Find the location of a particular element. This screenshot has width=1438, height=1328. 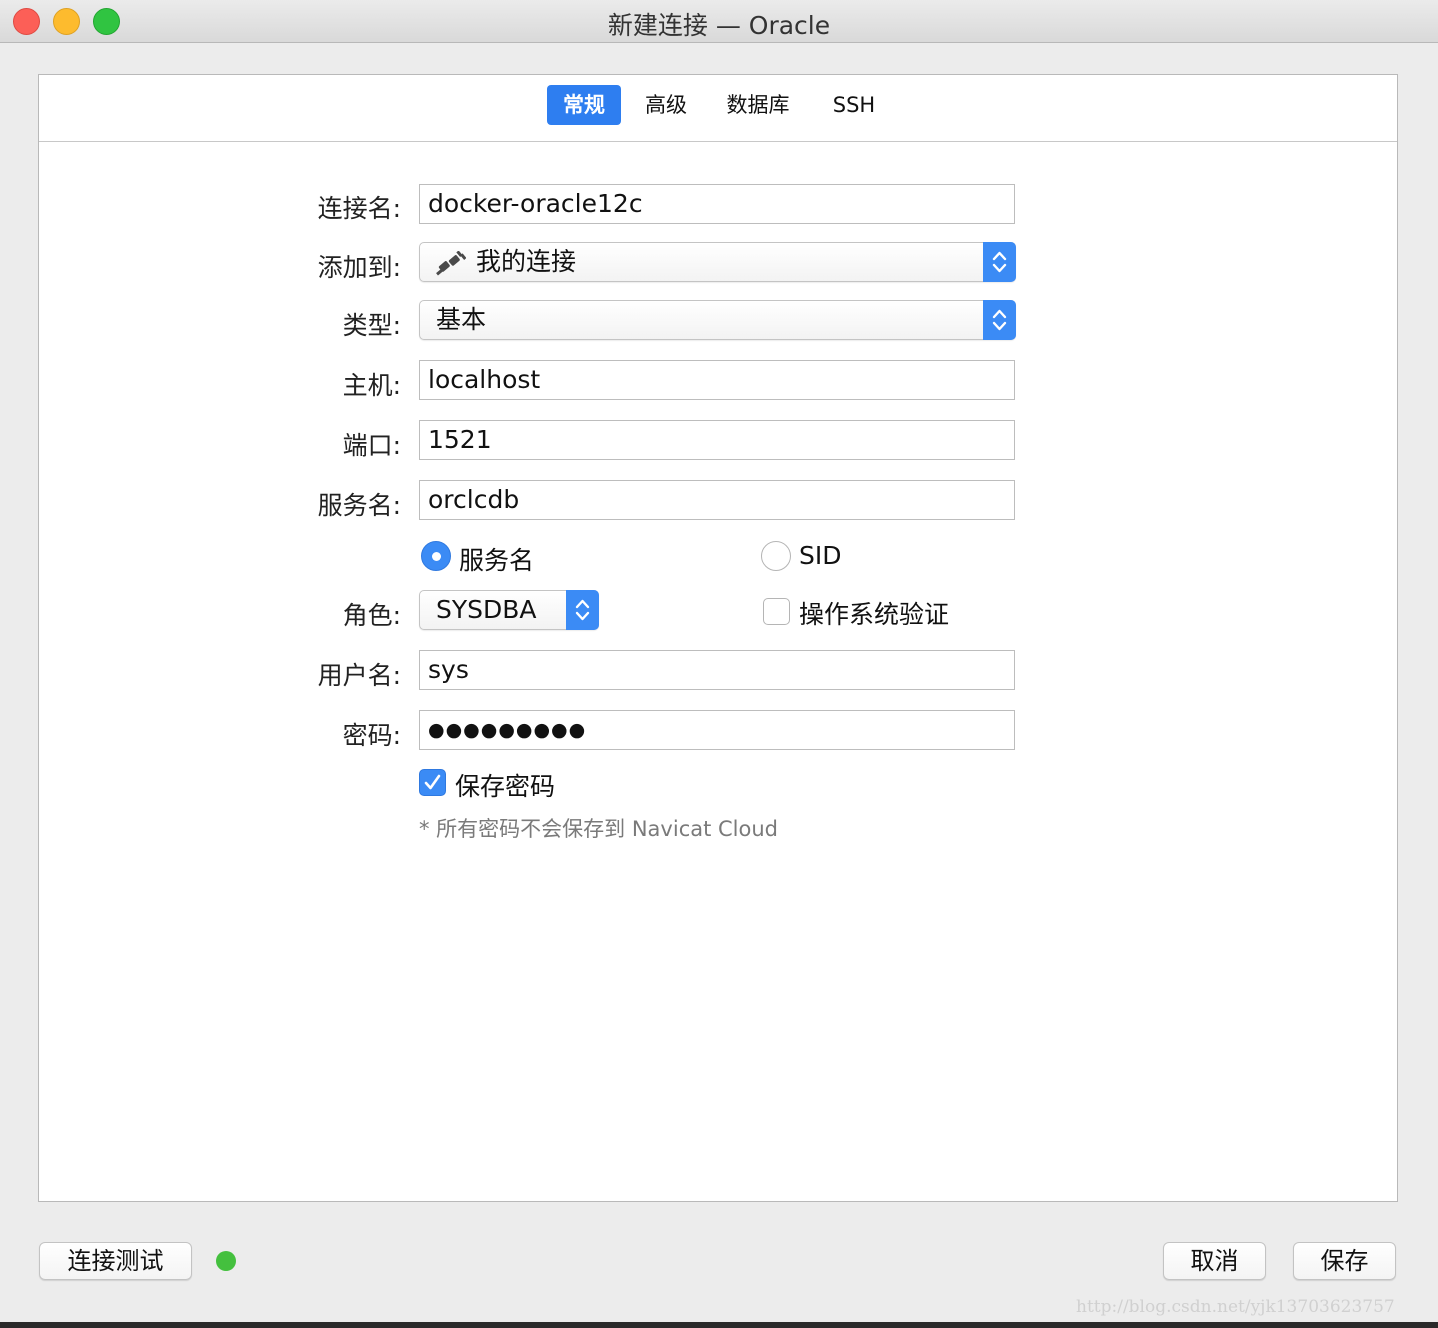

tab-advanced: 高级 is located at coordinates (666, 105).